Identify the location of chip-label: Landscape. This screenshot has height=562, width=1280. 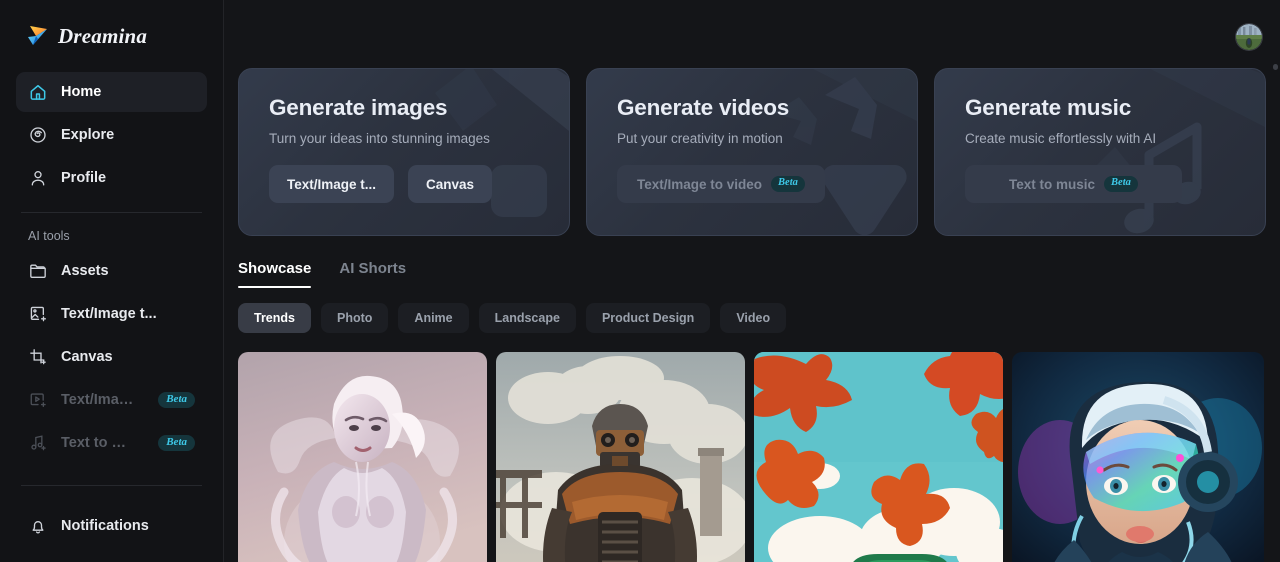
(527, 318).